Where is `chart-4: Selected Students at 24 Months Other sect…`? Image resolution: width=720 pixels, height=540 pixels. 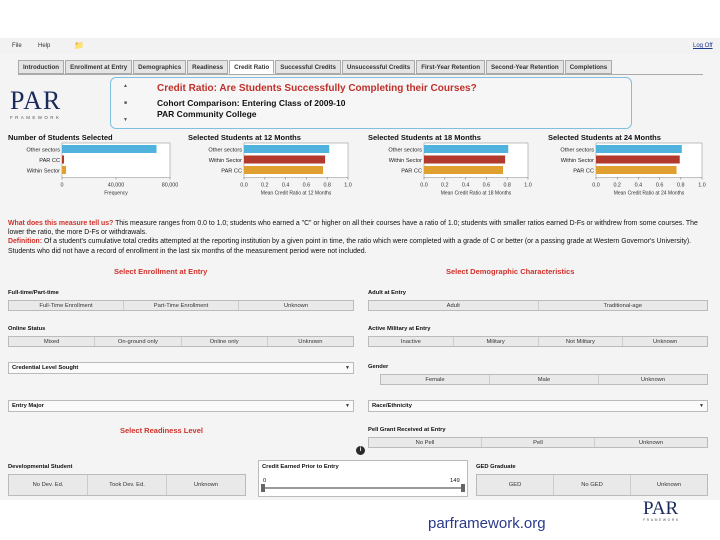
chart-4: Selected Students at 24 Months Other sect… is located at coordinates (627, 165).